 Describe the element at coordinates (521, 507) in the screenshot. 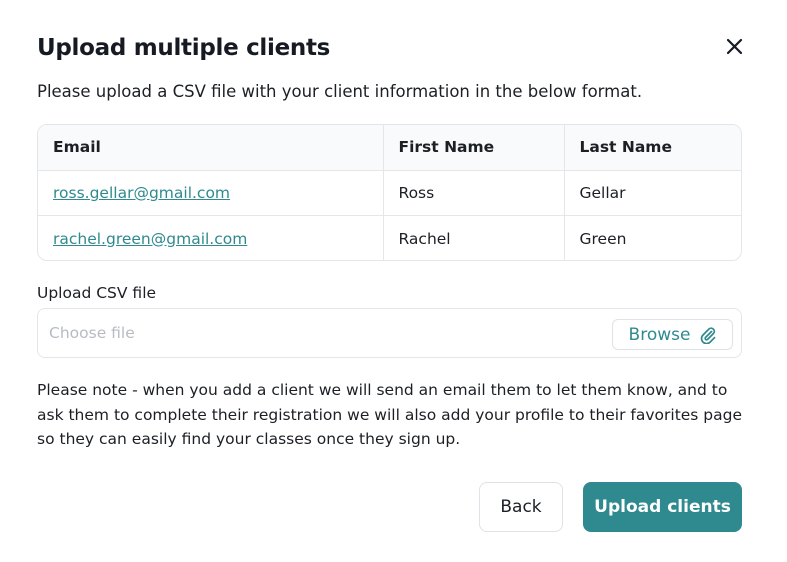

I see `back-button: Back` at that location.